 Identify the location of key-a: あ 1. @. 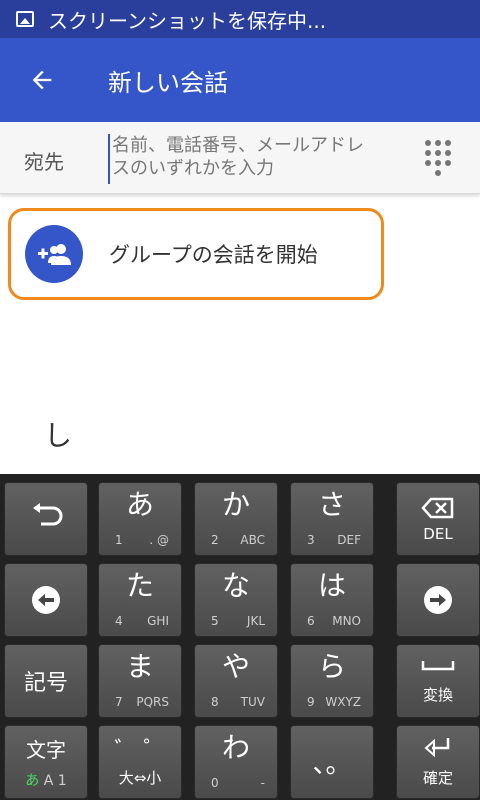
(140, 519).